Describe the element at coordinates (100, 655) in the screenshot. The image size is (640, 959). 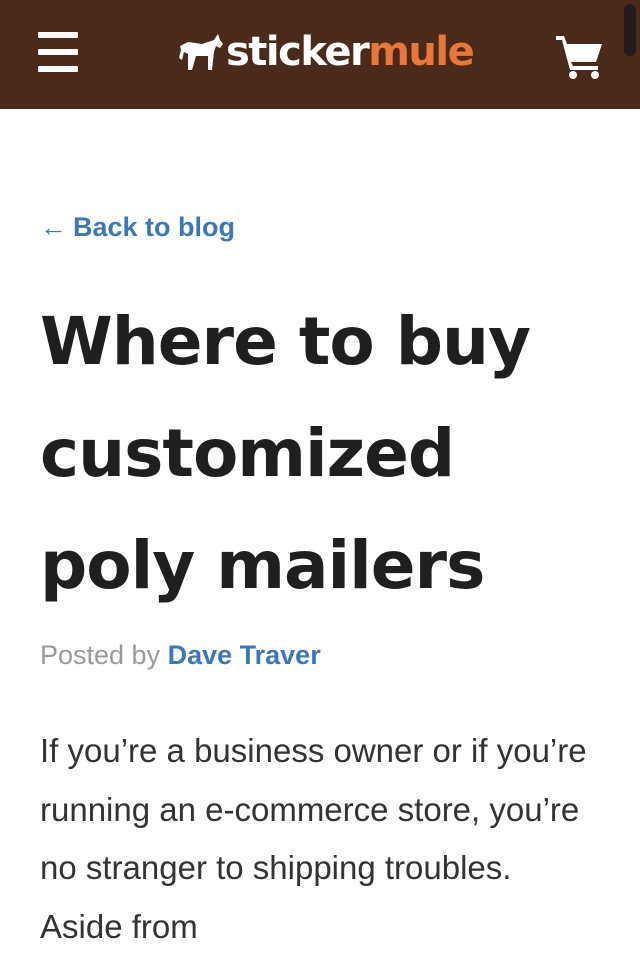
I see `byline-prefix: Posted by` at that location.